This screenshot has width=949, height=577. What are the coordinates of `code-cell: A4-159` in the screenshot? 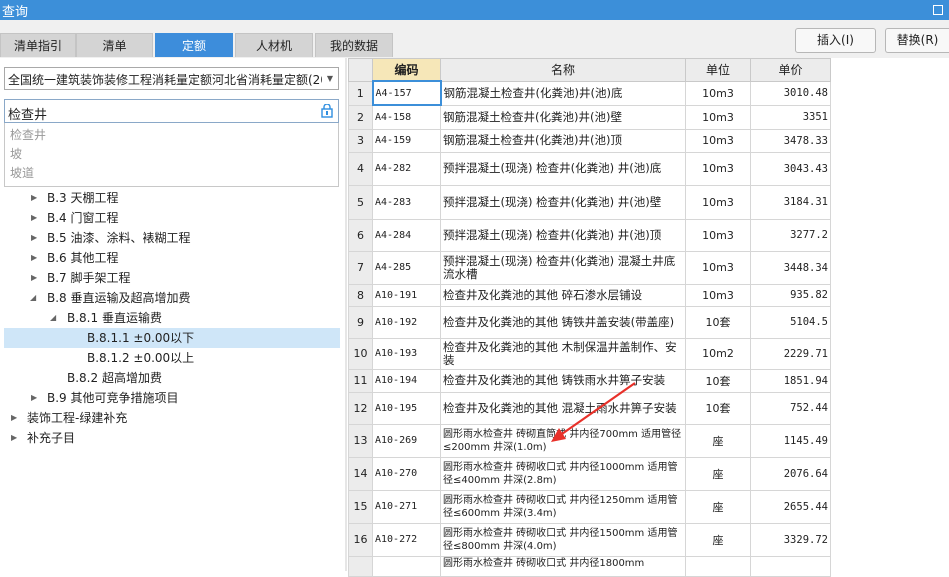 It's located at (406, 140).